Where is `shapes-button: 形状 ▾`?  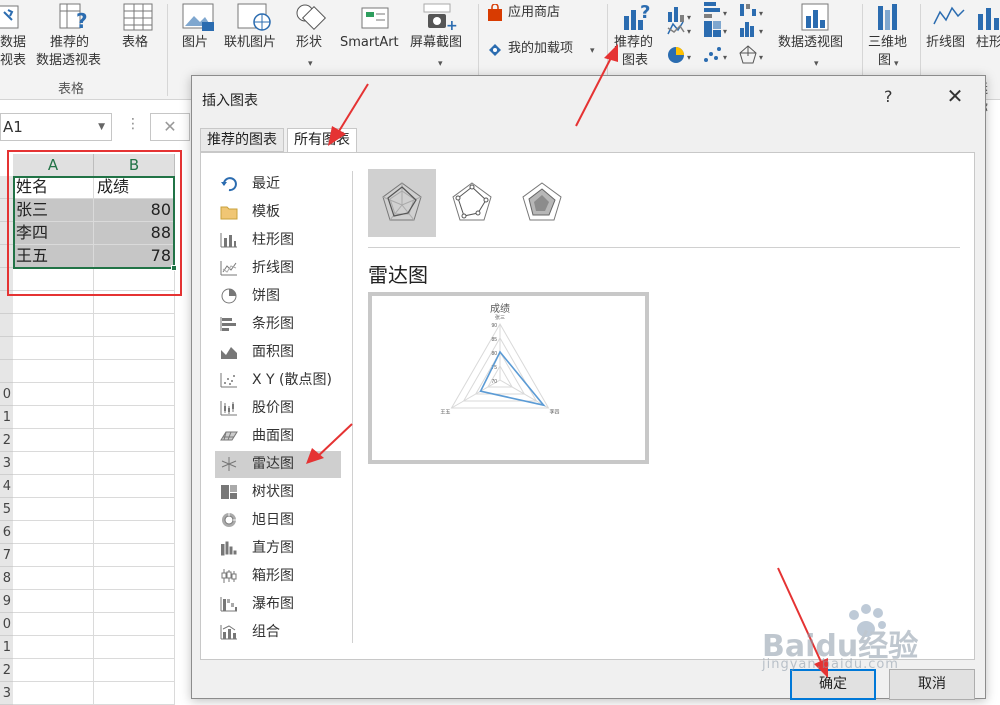
shapes-button: 形状 ▾ is located at coordinates (312, 37).